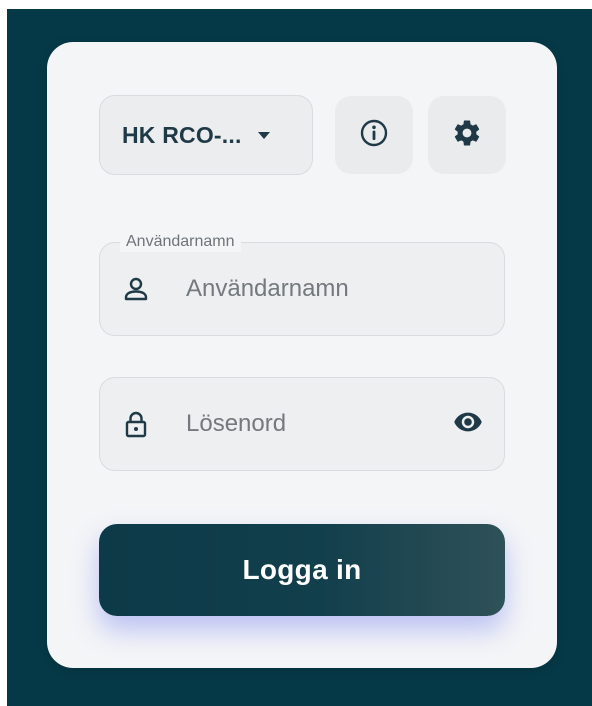 Image resolution: width=592 pixels, height=706 pixels. I want to click on password-input, so click(311, 424).